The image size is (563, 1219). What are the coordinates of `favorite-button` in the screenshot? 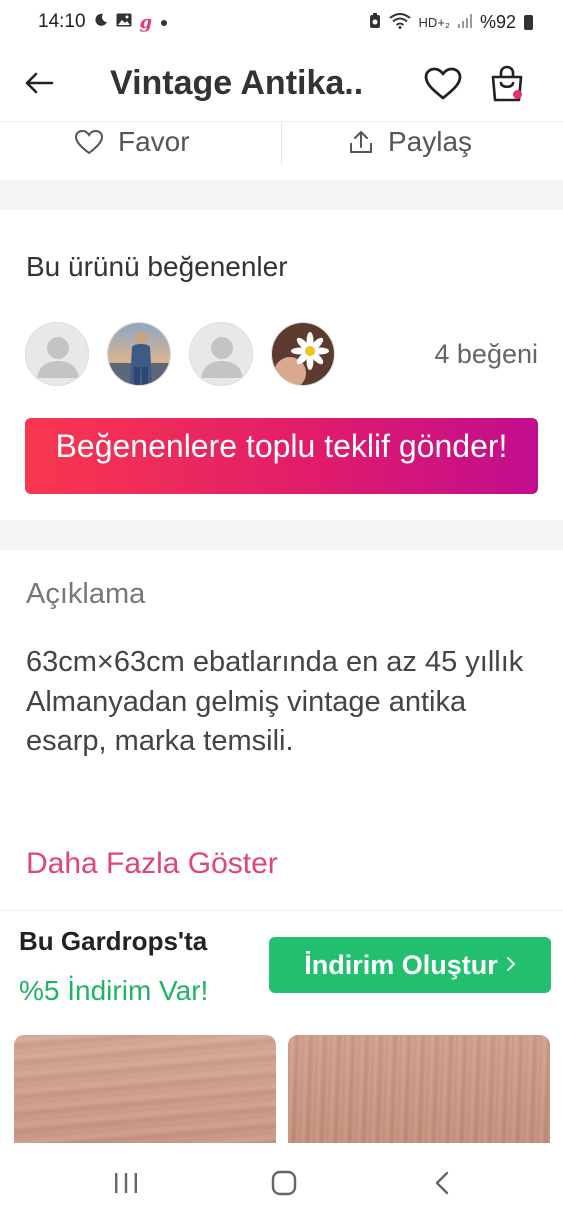 It's located at (443, 84).